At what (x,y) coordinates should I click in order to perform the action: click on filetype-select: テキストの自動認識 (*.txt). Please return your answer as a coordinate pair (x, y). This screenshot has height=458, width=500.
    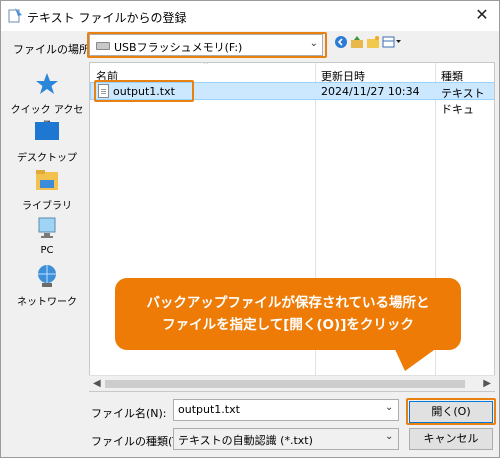
    Looking at the image, I should click on (286, 439).